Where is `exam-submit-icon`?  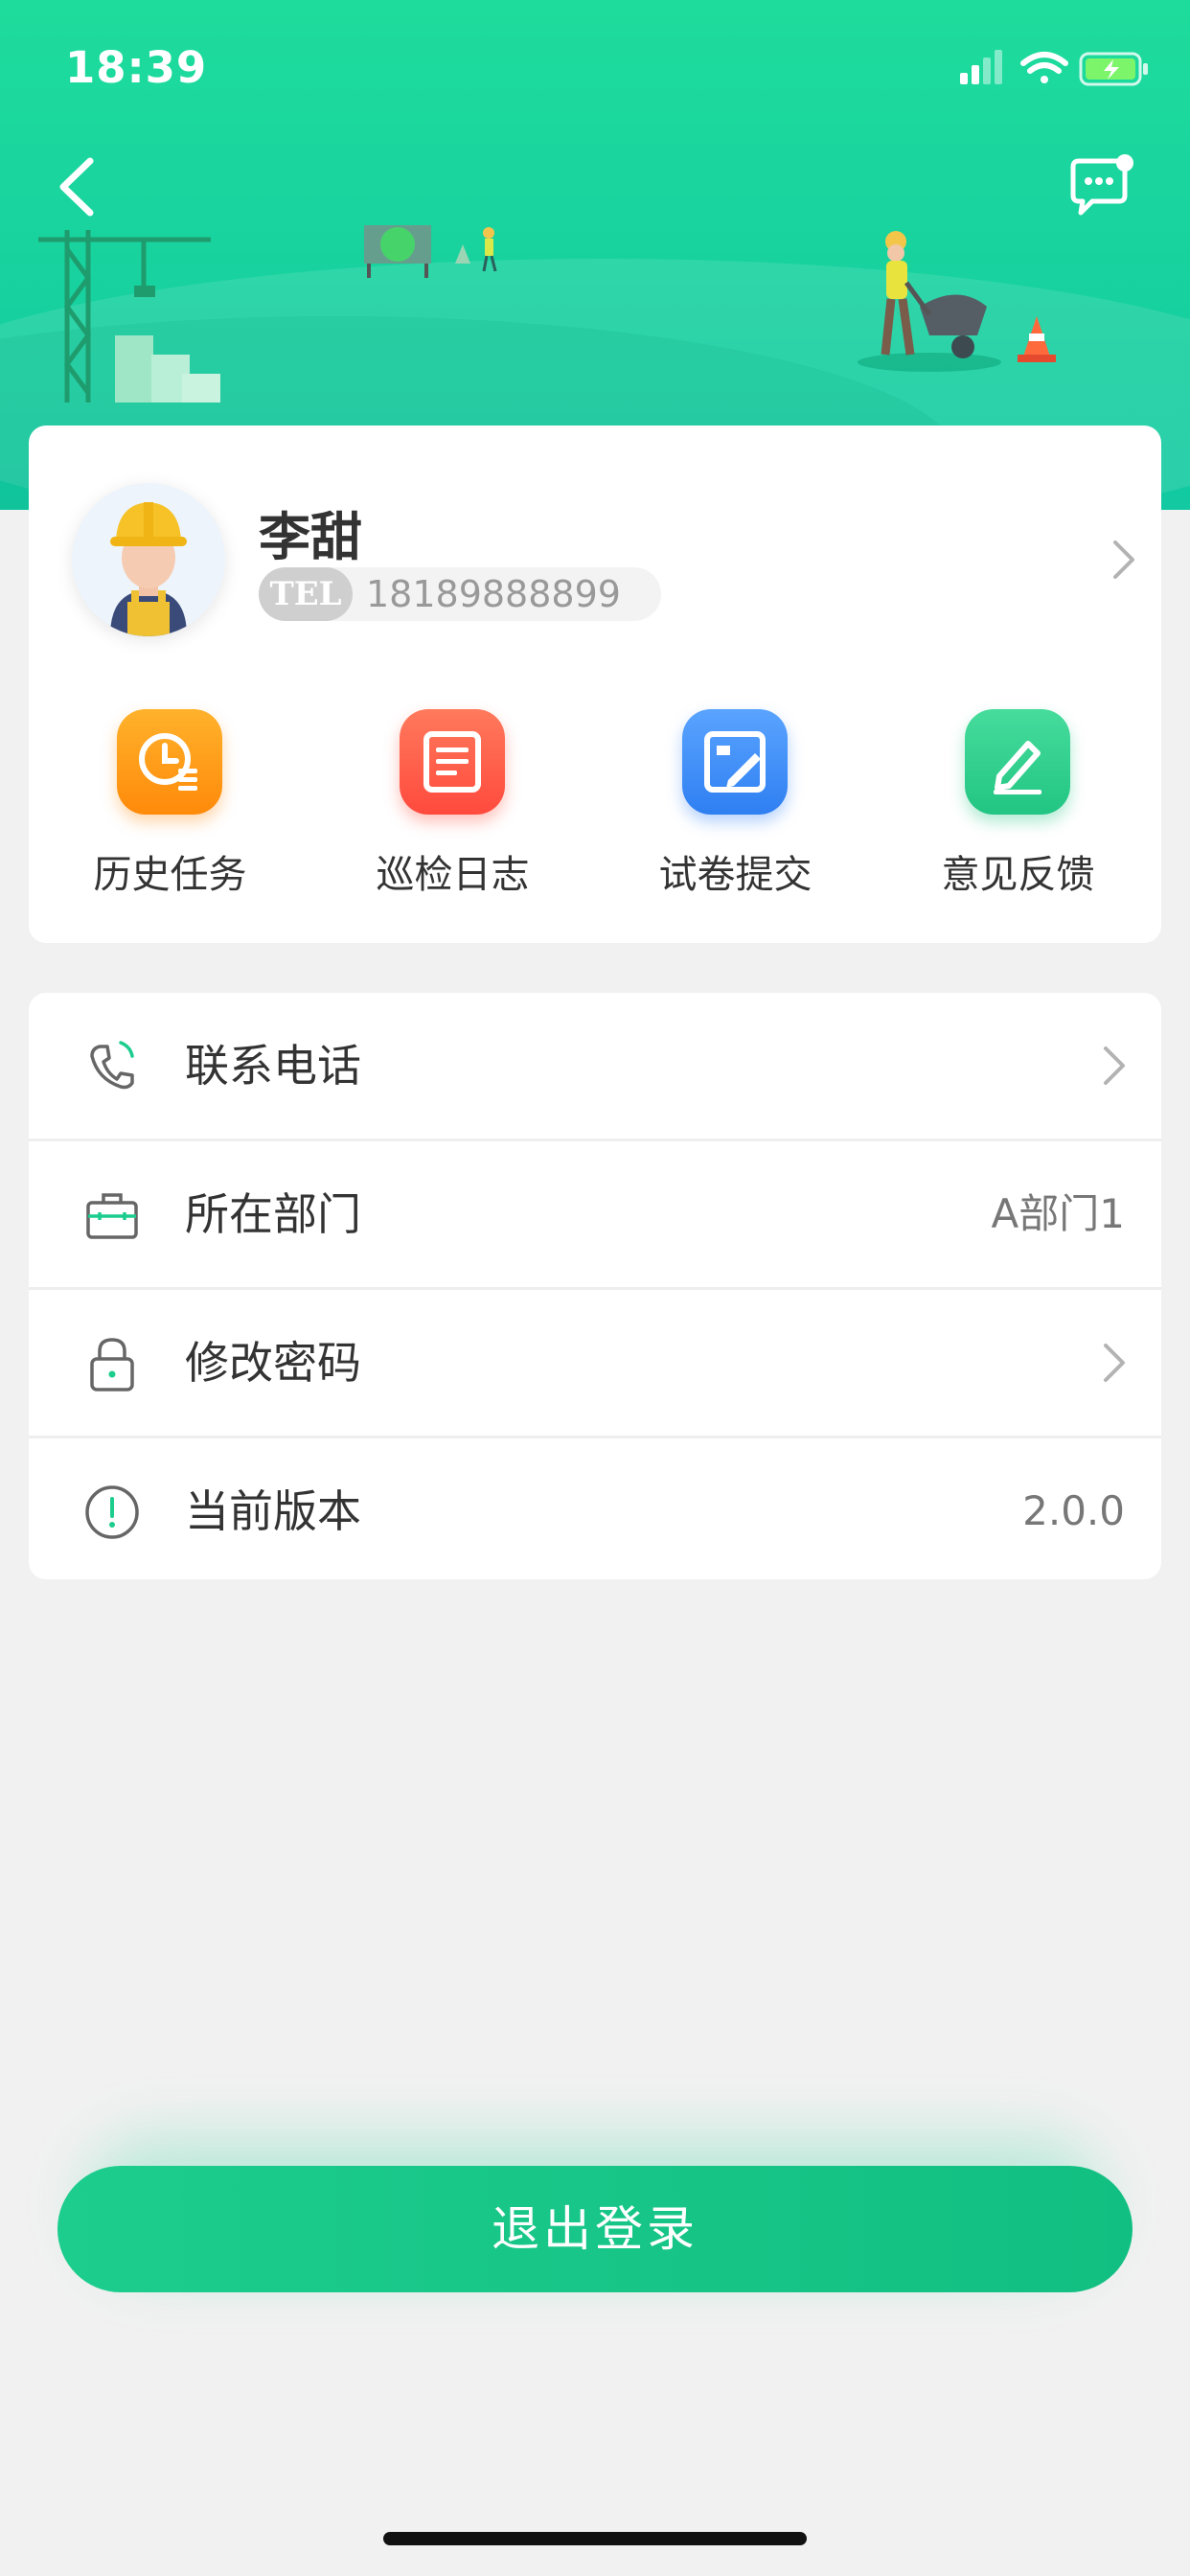
exam-submit-icon is located at coordinates (735, 762).